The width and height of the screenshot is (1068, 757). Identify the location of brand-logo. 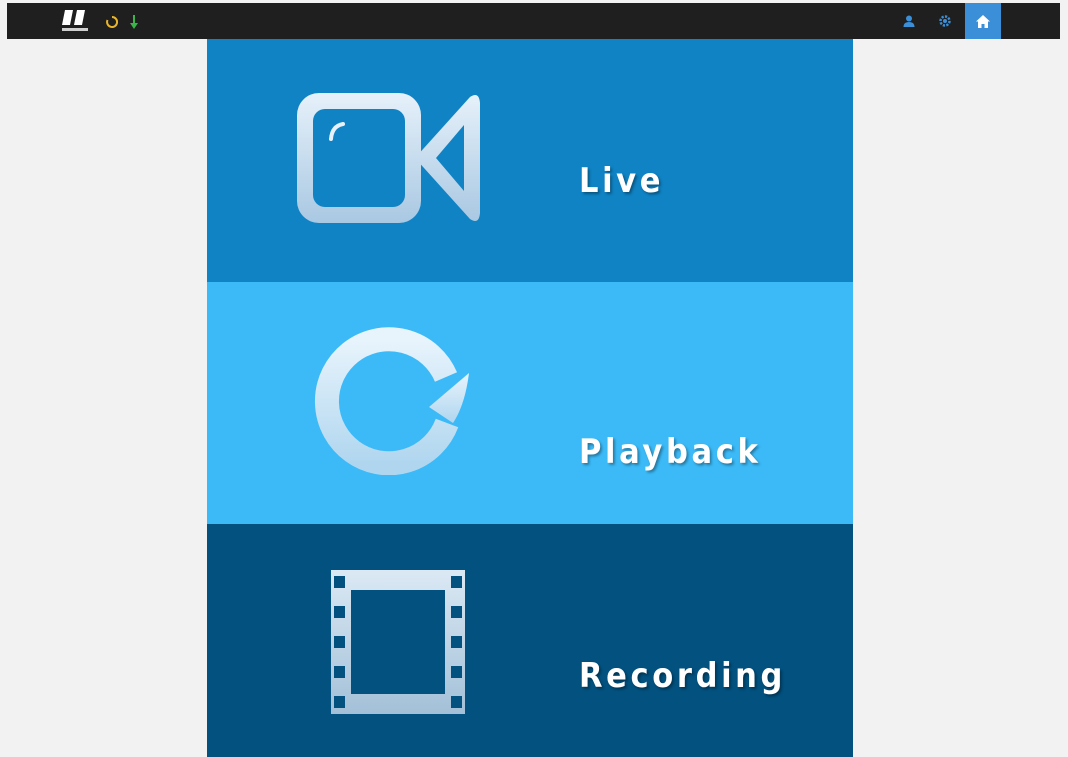
(75, 20).